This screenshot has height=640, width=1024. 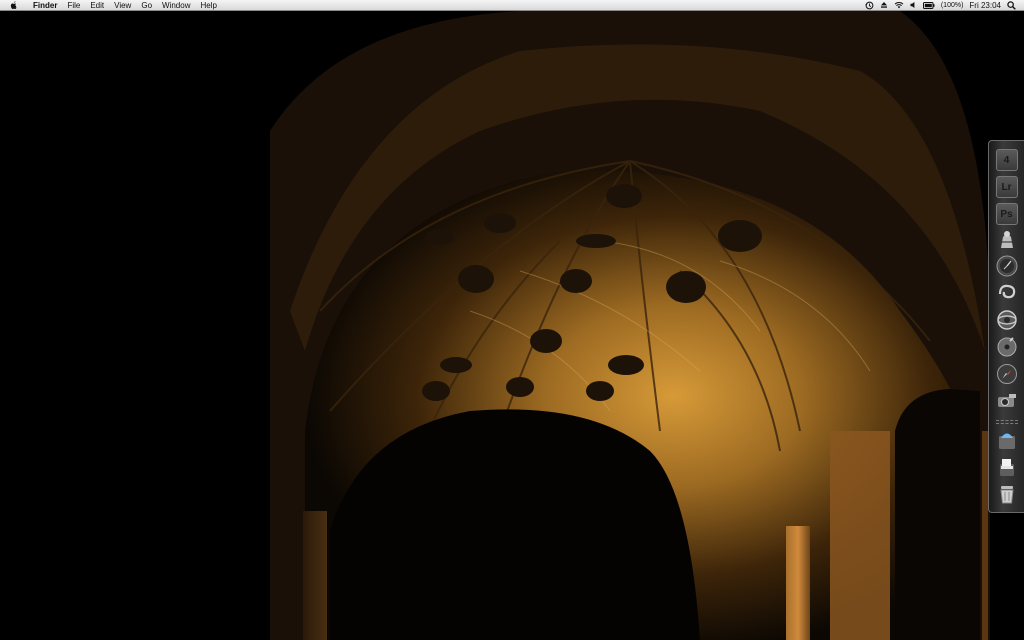 I want to click on trash-icon, so click(x=1007, y=496).